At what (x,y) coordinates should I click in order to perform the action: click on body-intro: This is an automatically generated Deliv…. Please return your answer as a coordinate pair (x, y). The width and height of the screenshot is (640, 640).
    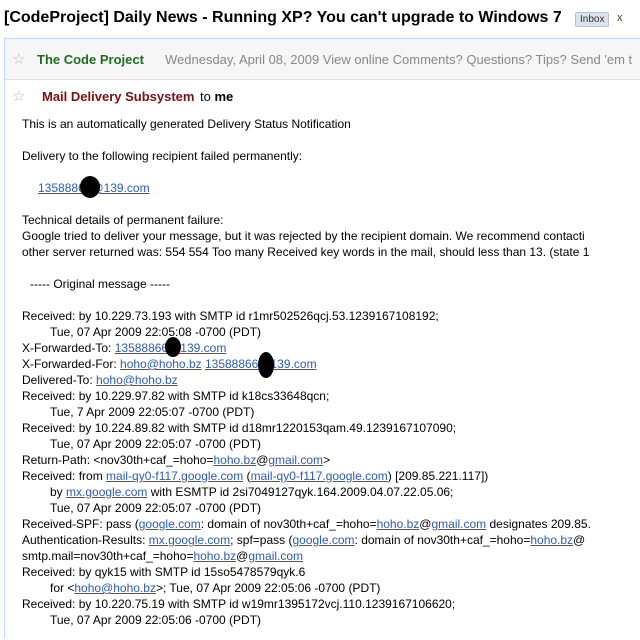
    Looking at the image, I should click on (186, 124).